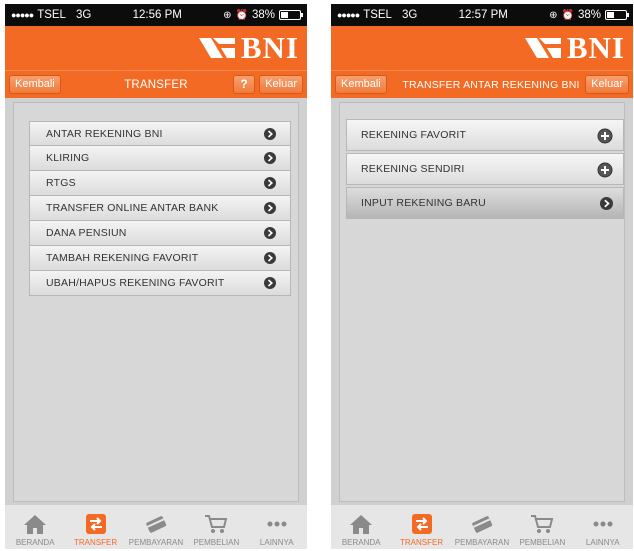 This screenshot has height=551, width=634. What do you see at coordinates (132, 208) in the screenshot?
I see `menu-item-label: TRANSFER ONLINE ANTAR BANK` at bounding box center [132, 208].